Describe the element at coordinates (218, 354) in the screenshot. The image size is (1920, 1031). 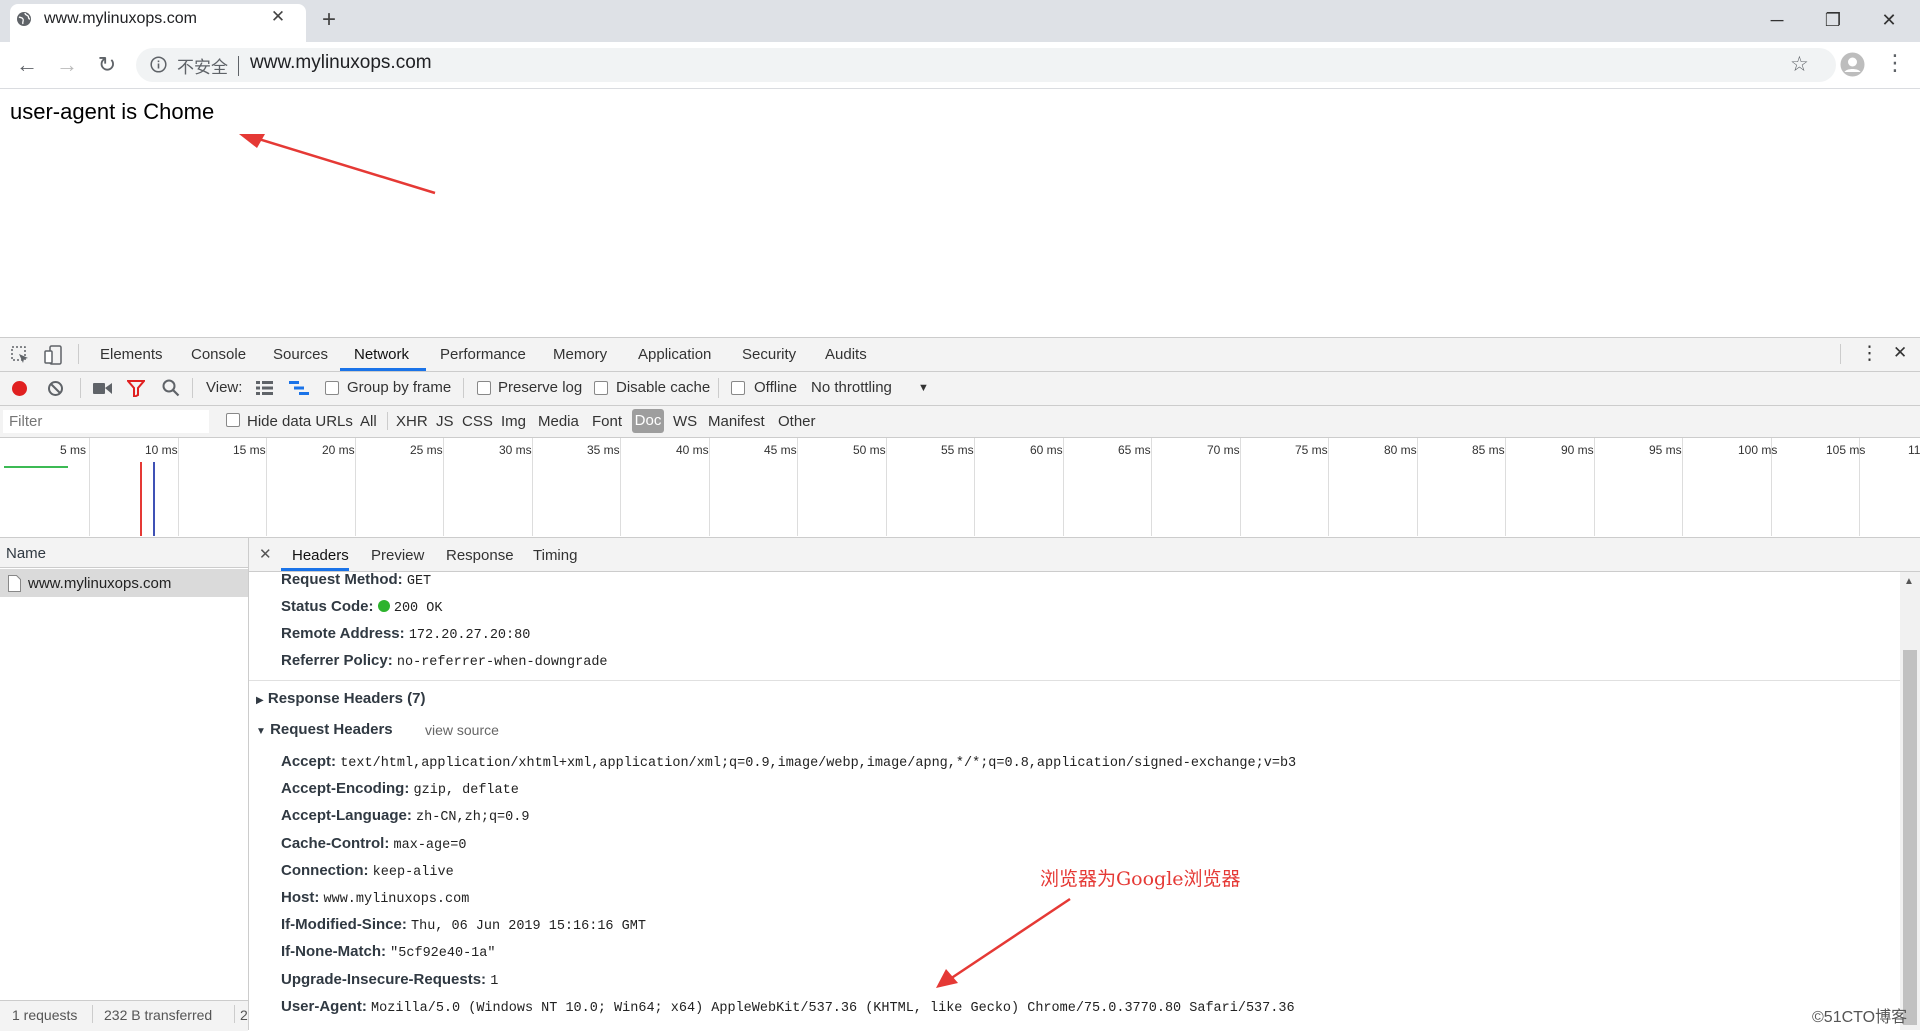
I see `tab-console: Console` at that location.